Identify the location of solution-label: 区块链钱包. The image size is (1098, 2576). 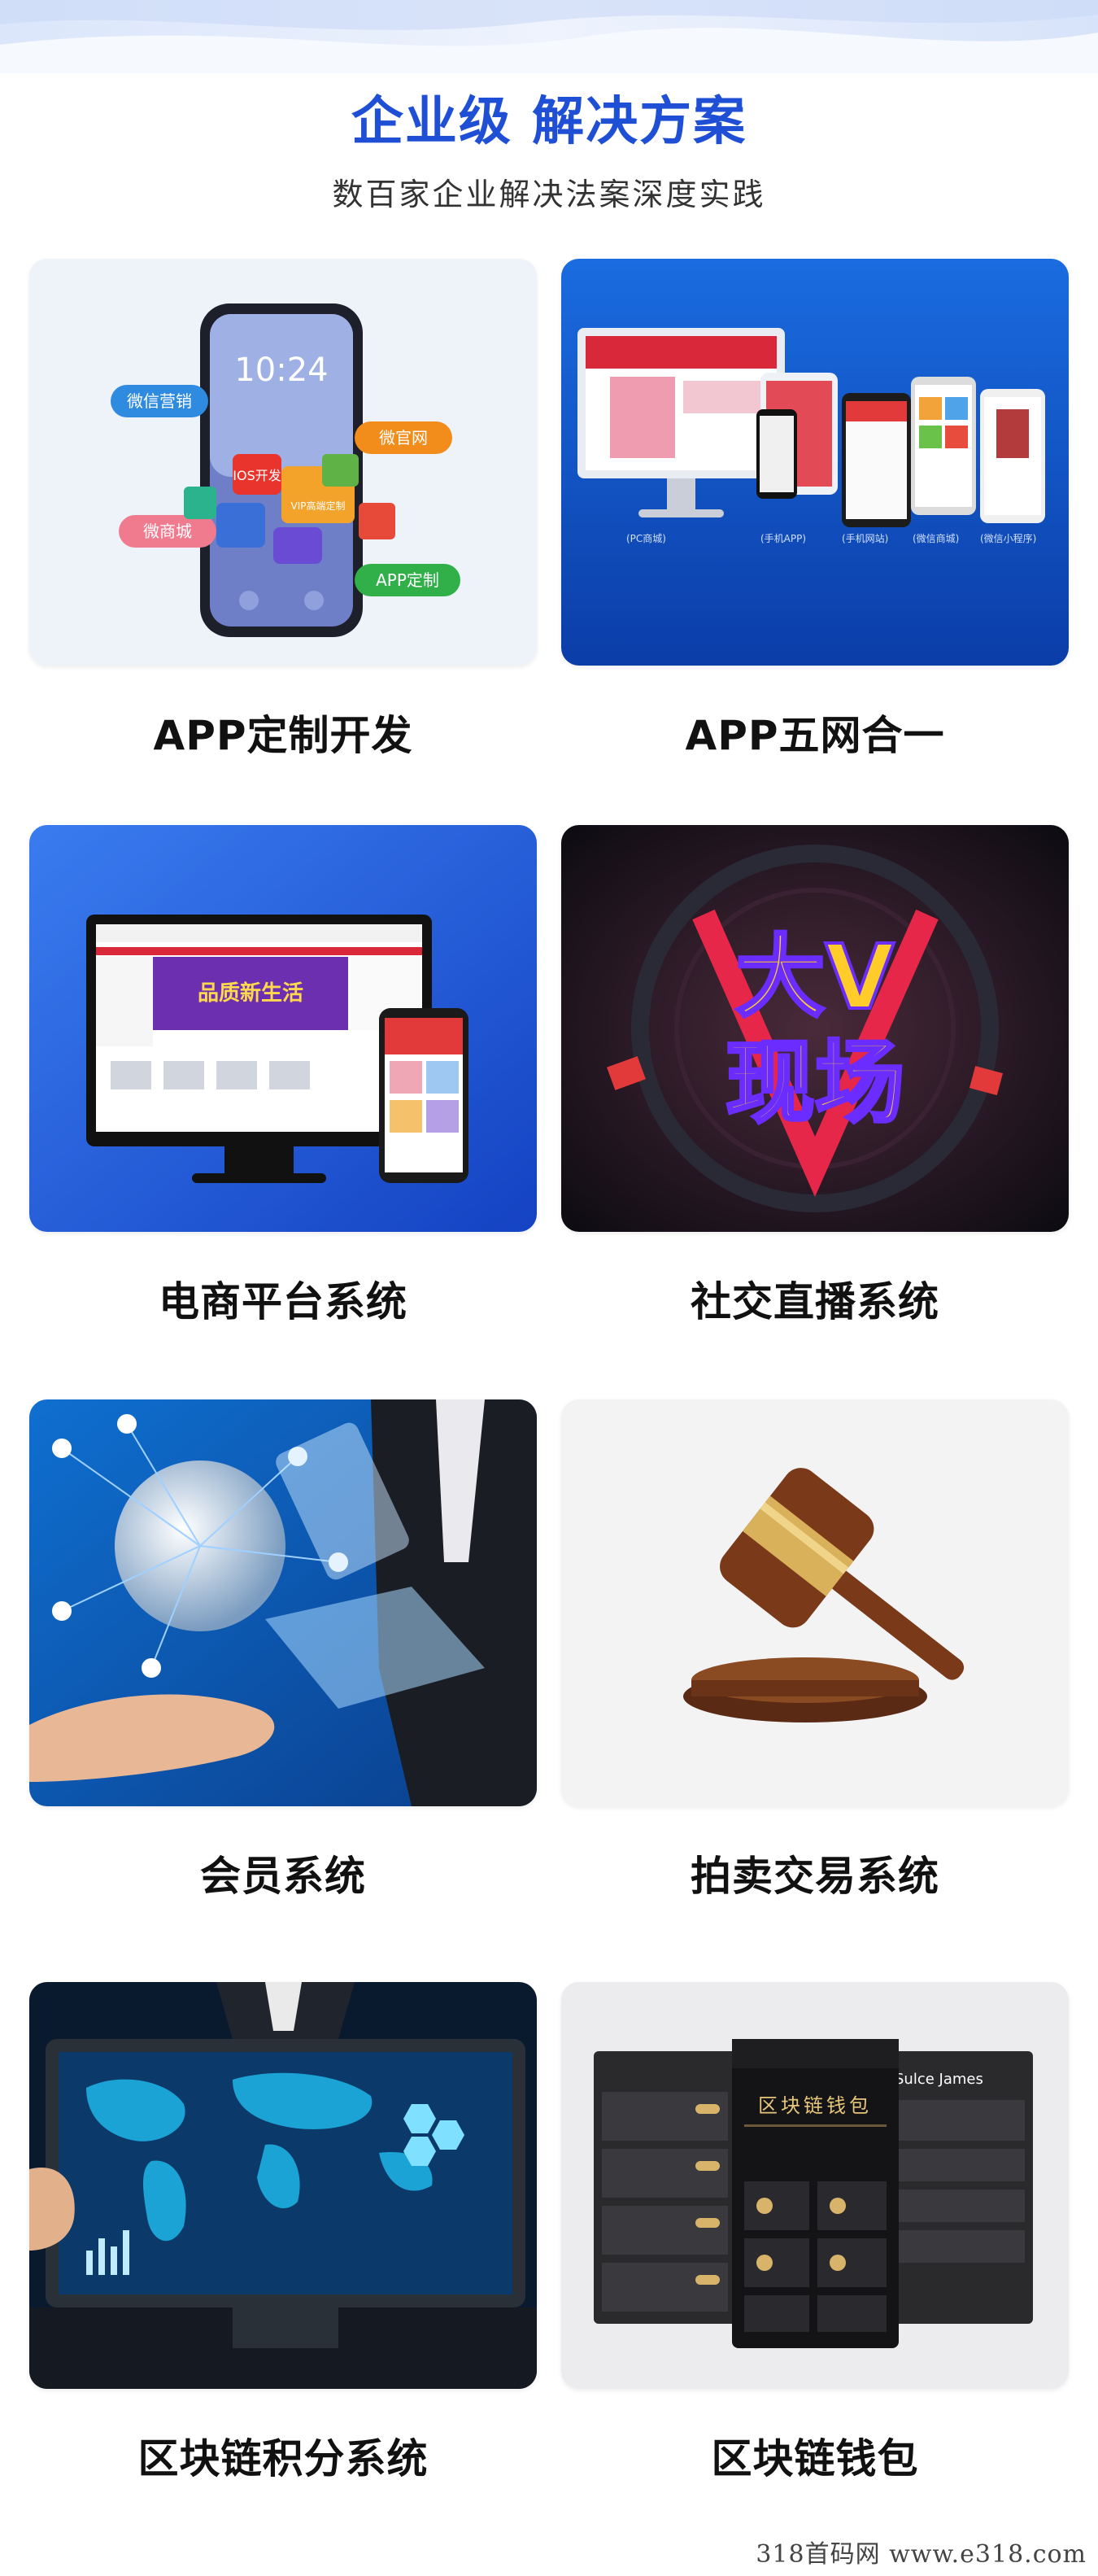
(815, 2458).